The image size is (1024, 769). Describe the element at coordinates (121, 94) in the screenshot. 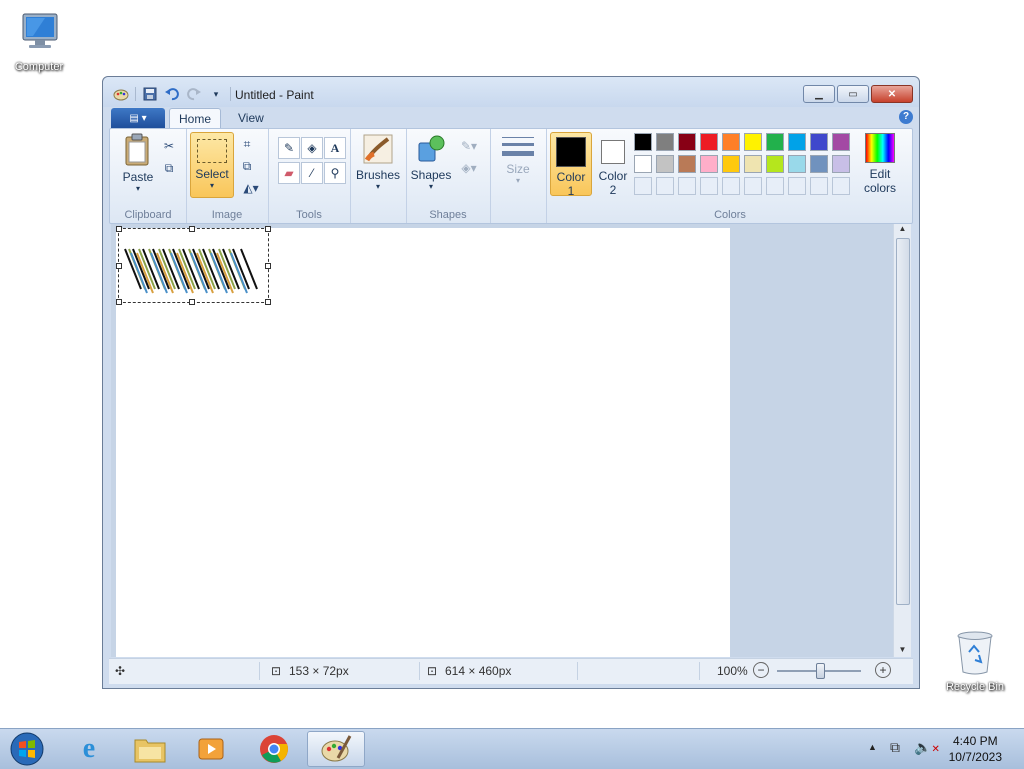

I see `paint-app-icon` at that location.